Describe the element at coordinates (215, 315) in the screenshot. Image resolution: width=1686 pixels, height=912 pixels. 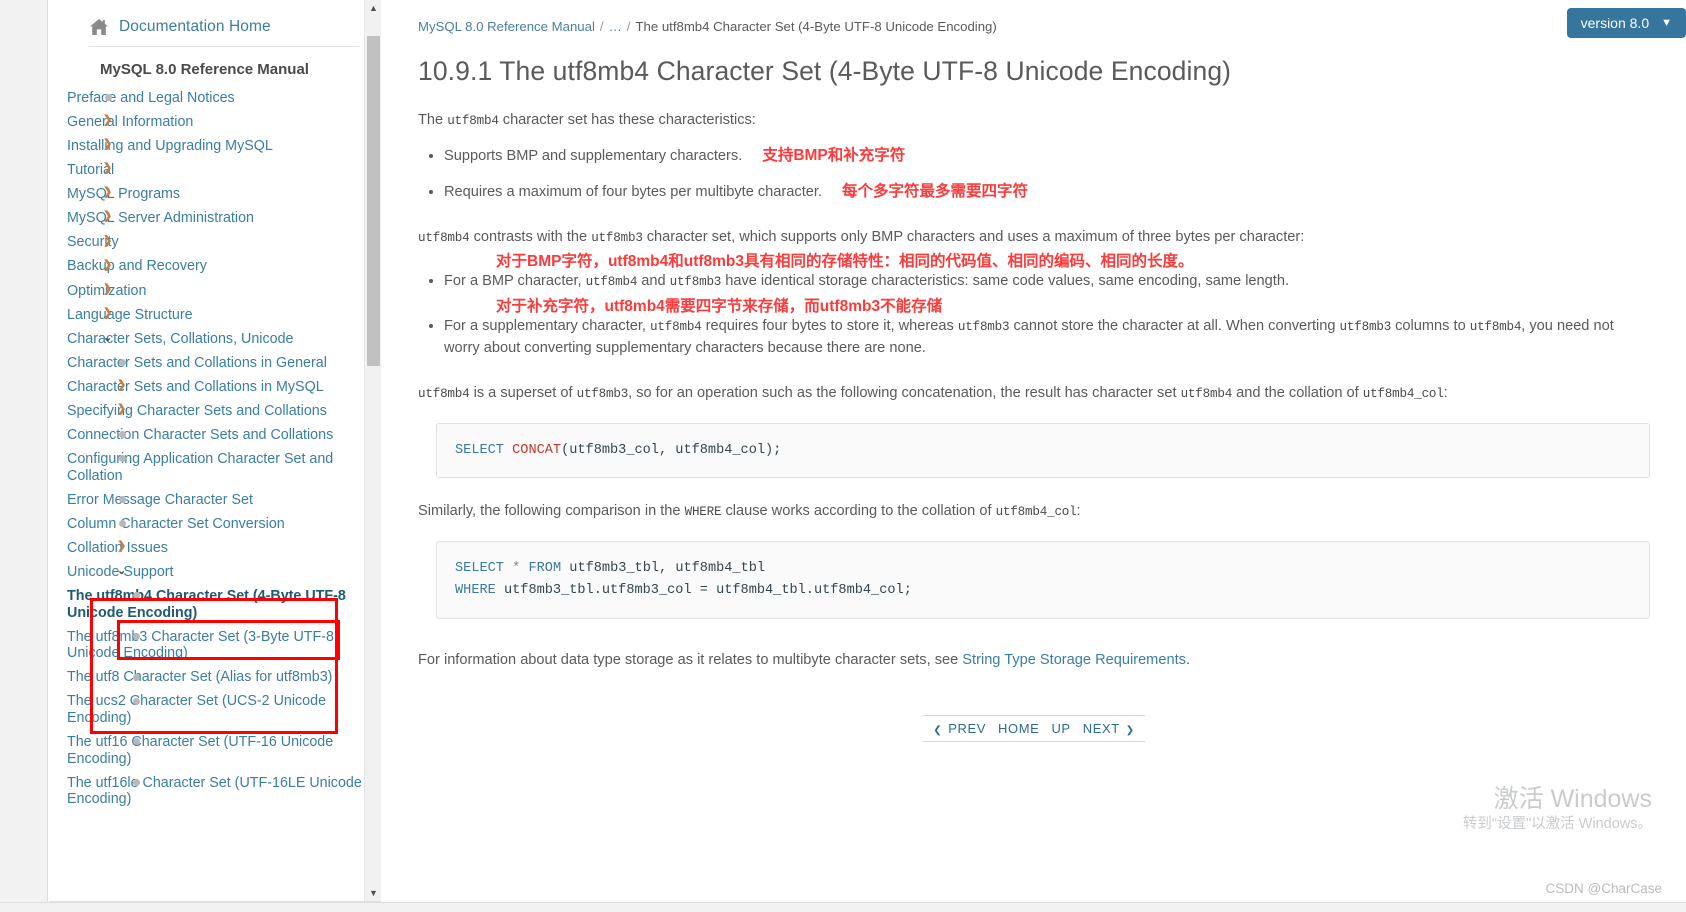
I see `sidebar-item-9: ❯ Language Structure` at that location.